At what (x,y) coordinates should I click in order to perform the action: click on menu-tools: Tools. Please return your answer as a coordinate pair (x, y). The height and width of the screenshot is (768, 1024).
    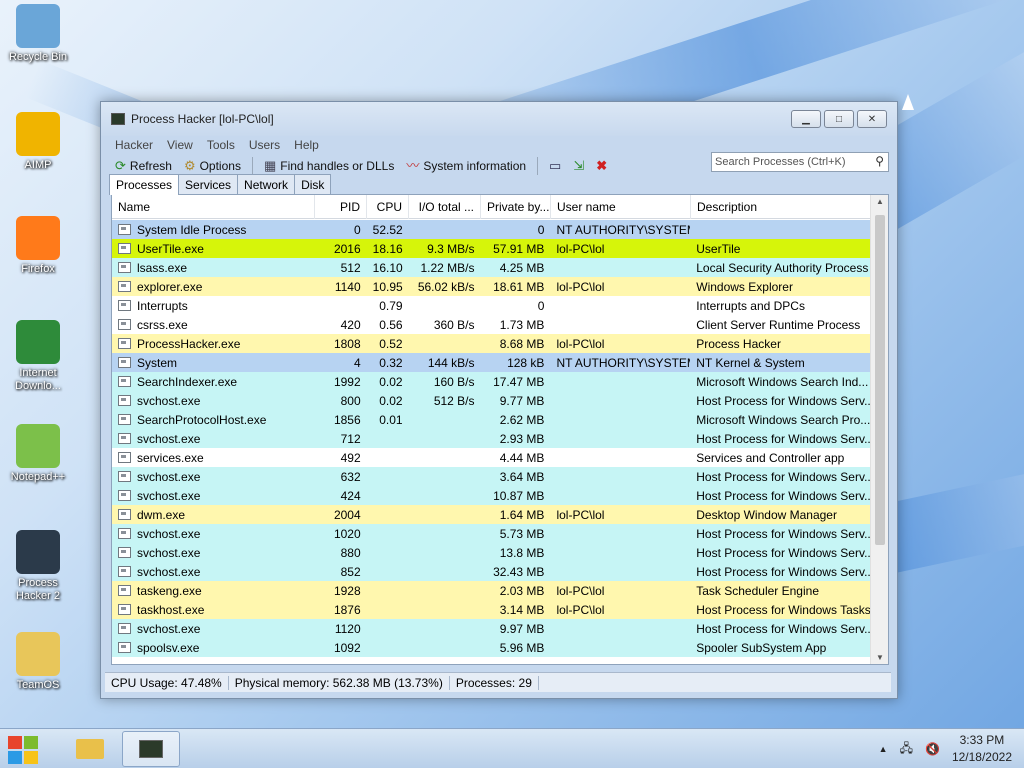
    Looking at the image, I should click on (221, 145).